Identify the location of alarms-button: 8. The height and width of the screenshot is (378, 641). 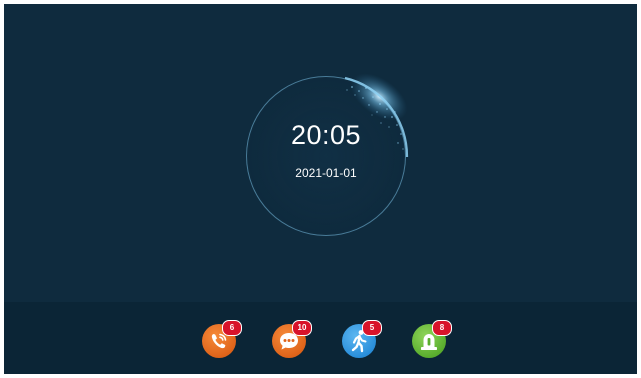
(432, 339).